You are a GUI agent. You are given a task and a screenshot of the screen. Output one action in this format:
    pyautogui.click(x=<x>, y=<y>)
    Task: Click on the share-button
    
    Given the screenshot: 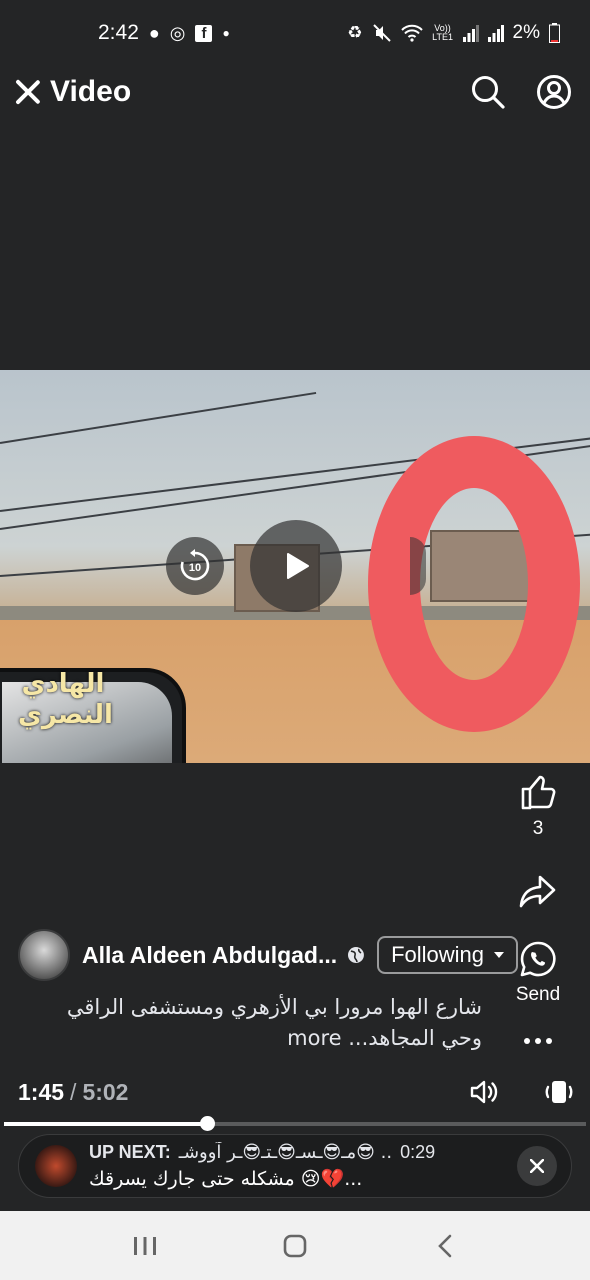 What is the action you would take?
    pyautogui.click(x=538, y=891)
    